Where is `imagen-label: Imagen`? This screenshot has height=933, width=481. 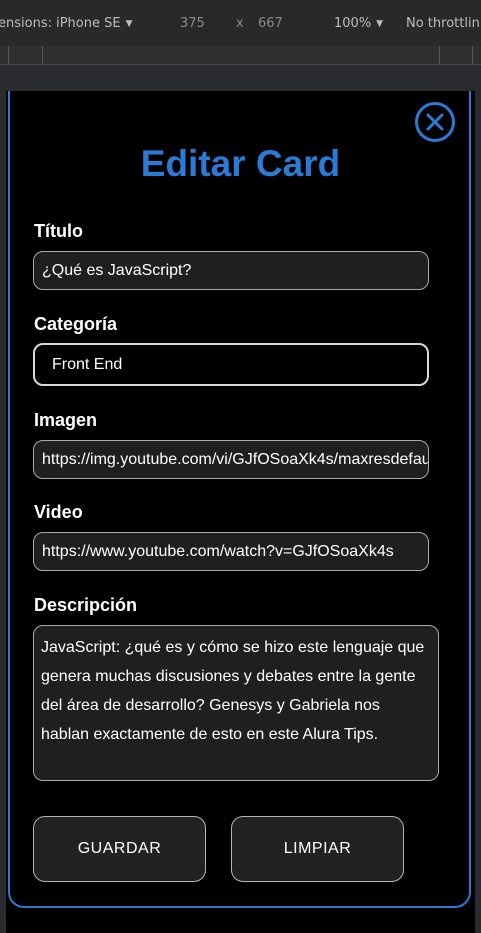
imagen-label: Imagen is located at coordinates (66, 420).